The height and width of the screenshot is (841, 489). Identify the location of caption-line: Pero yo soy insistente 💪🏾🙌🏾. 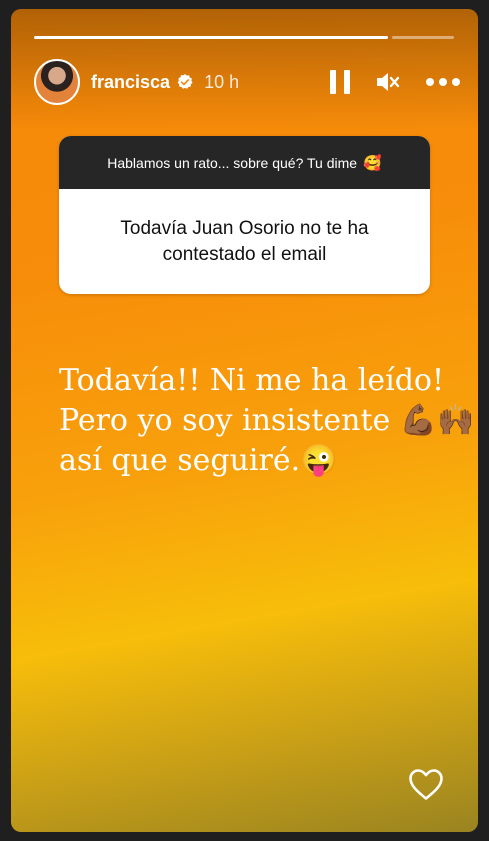
(267, 420).